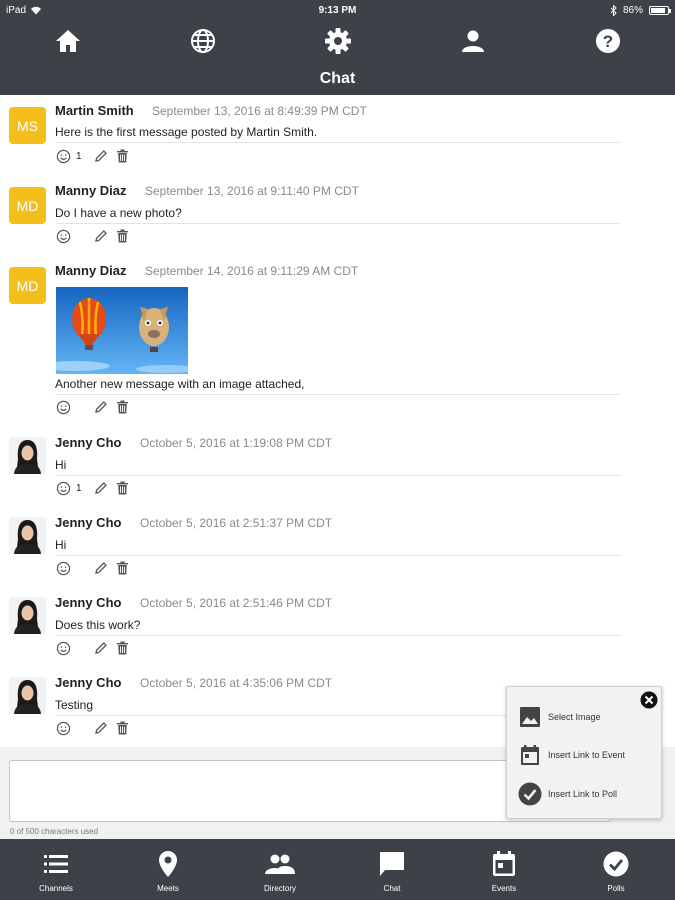  I want to click on battery-fill, so click(658, 10).